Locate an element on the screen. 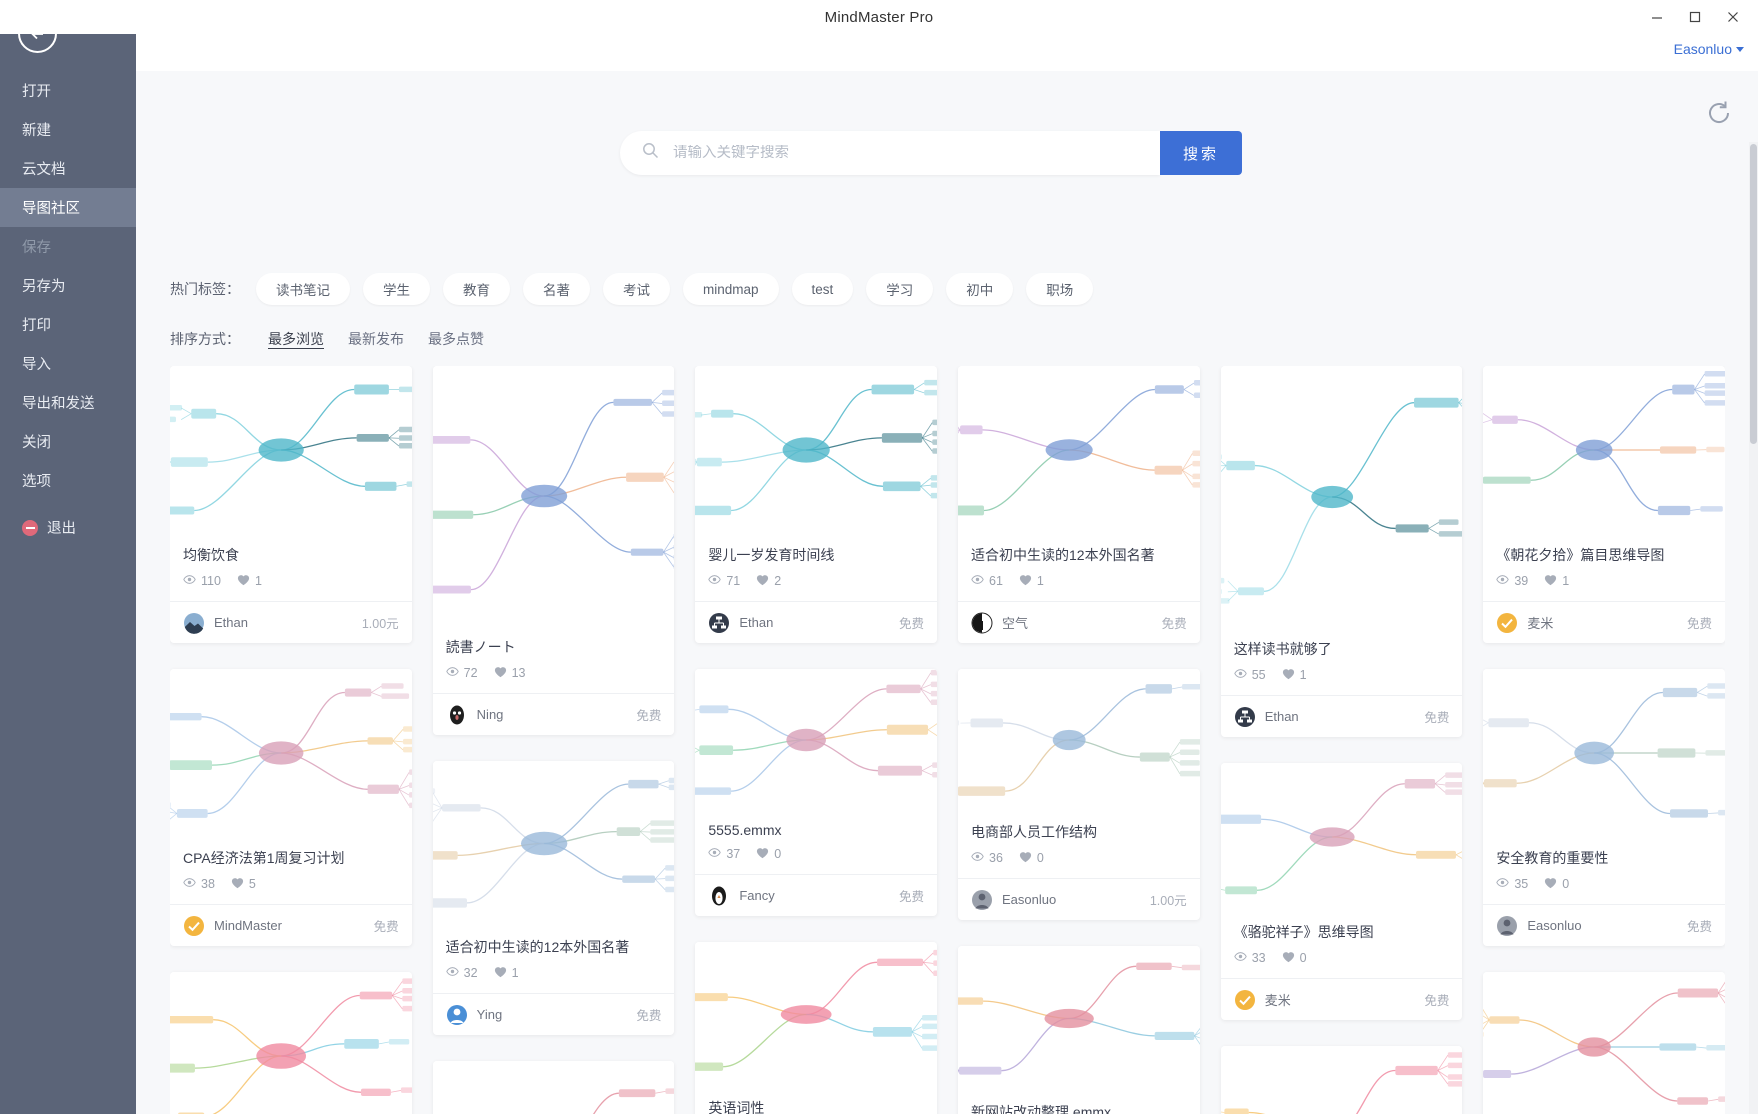 The height and width of the screenshot is (1114, 1758). card-meta: 《骆驼祥子》思维导图 33 0 is located at coordinates (1342, 944).